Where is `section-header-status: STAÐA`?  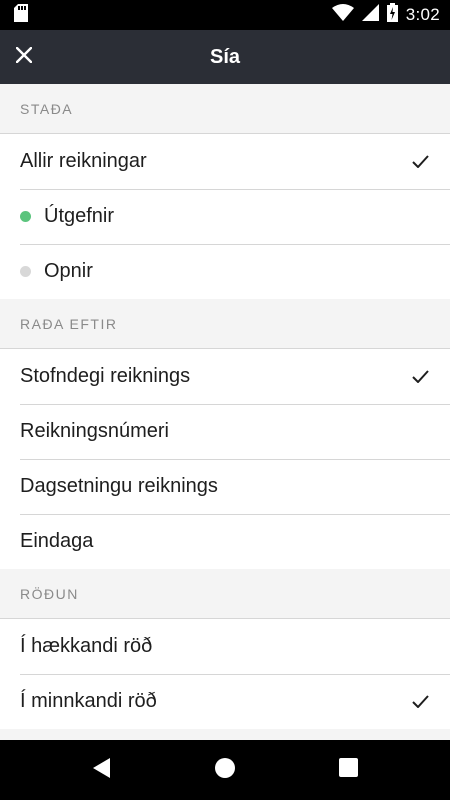 section-header-status: STAÐA is located at coordinates (225, 109).